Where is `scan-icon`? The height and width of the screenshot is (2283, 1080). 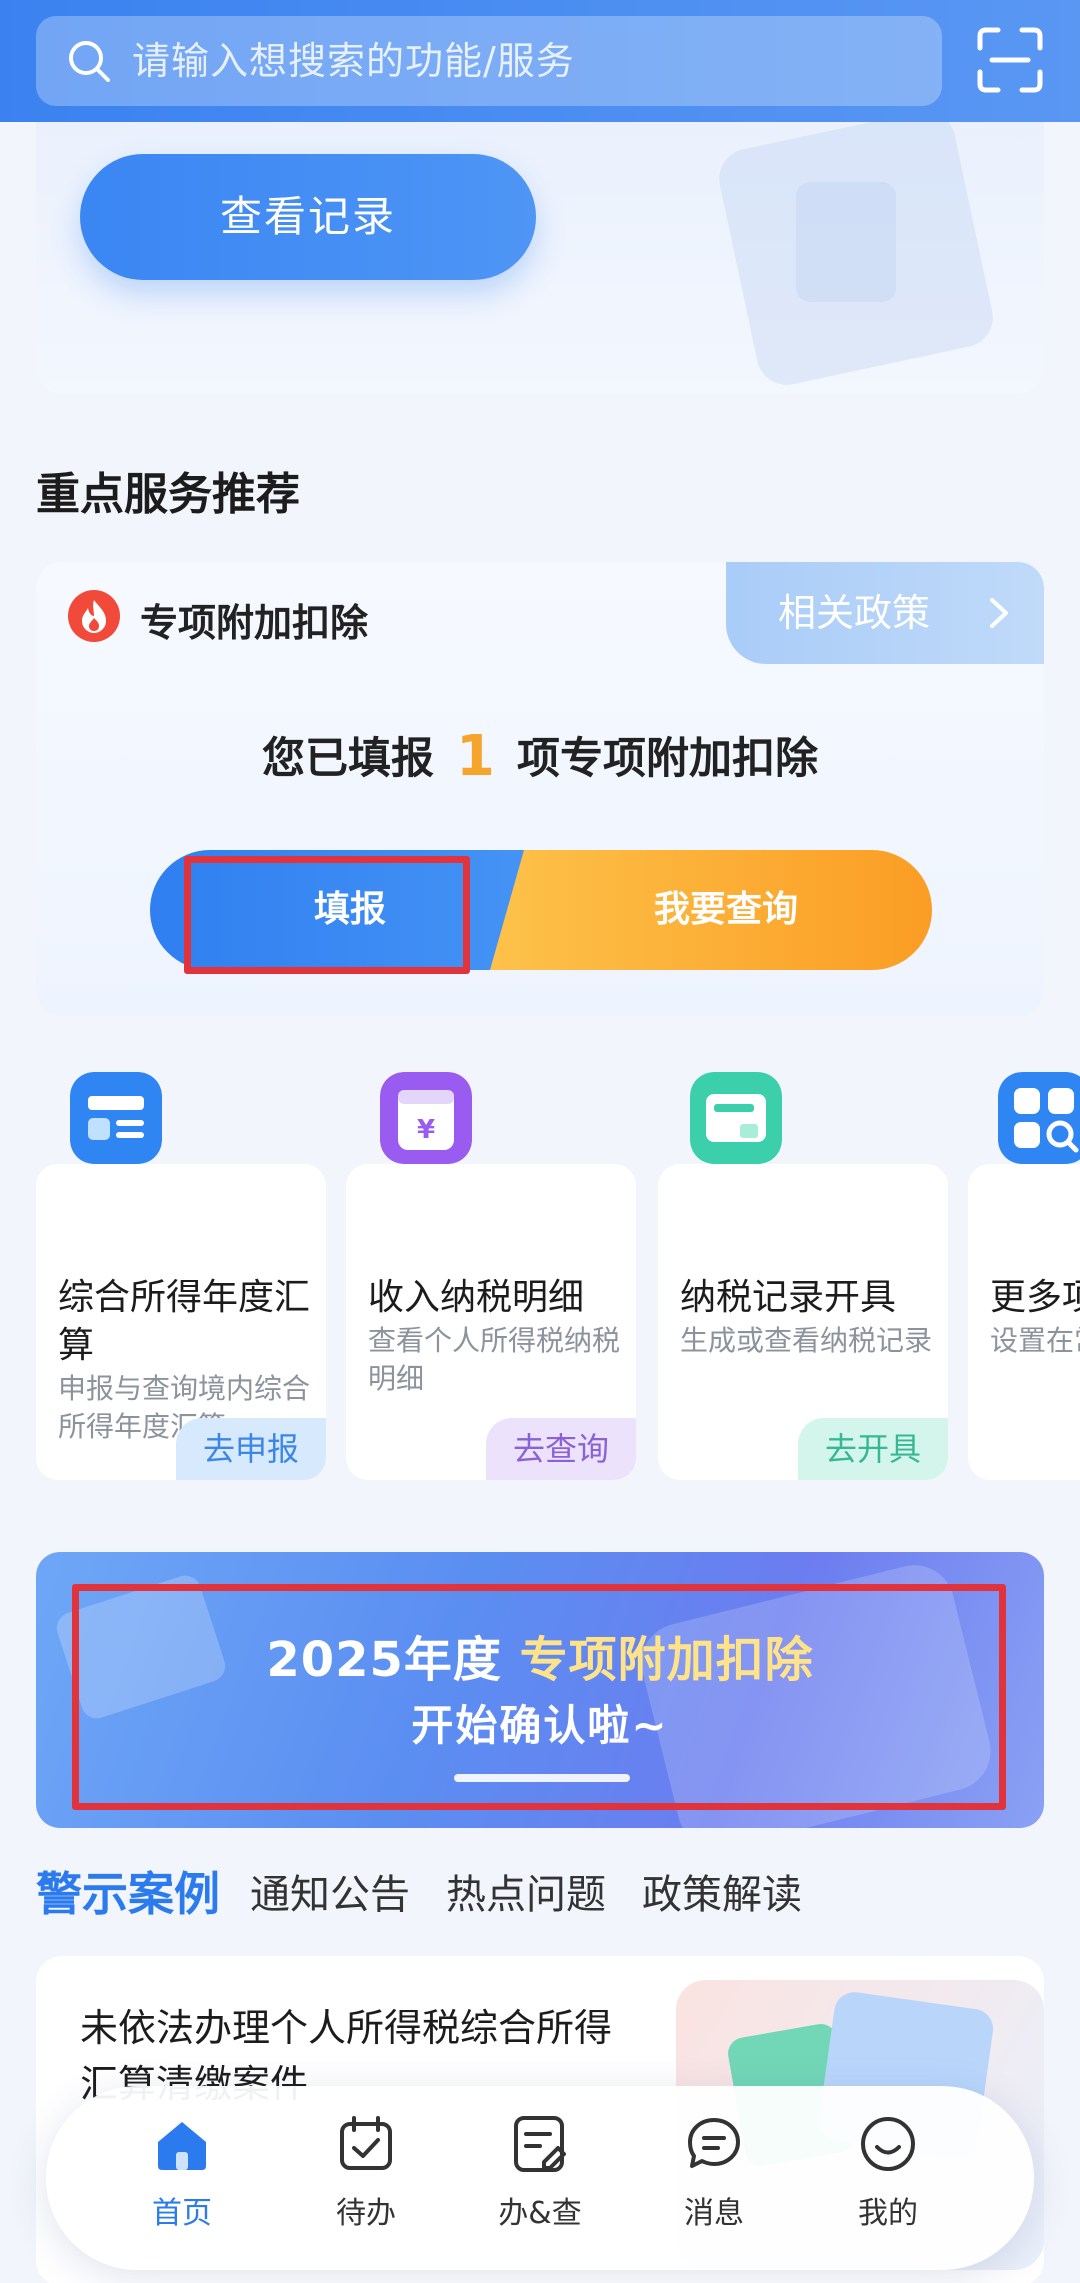
scan-icon is located at coordinates (1010, 60).